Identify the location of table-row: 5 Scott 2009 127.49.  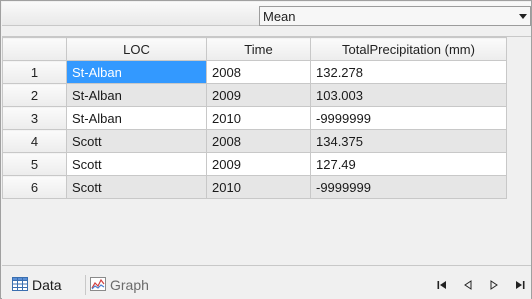
(254, 164).